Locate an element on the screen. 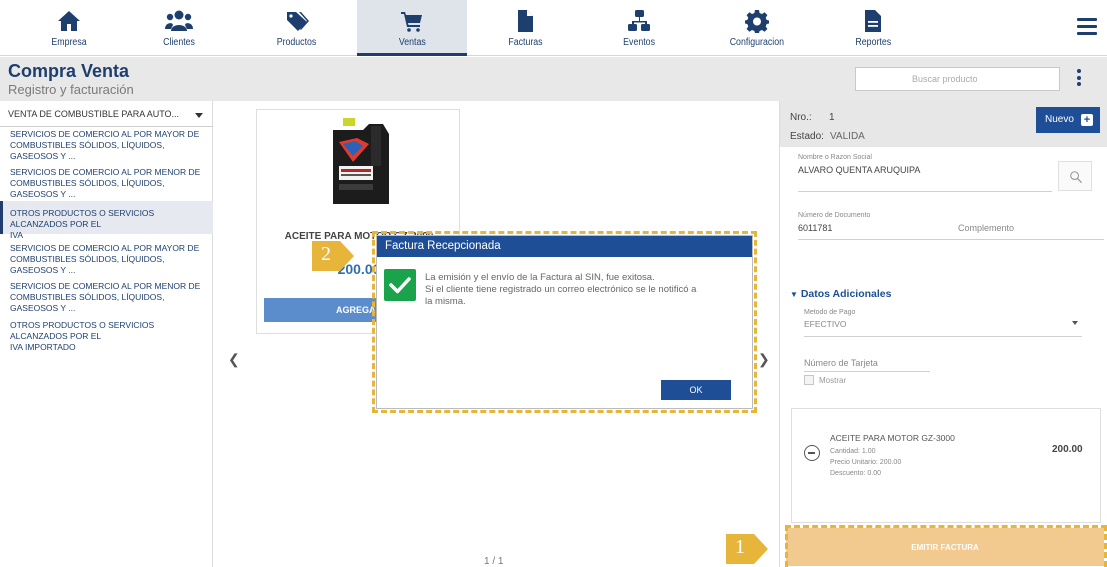 Image resolution: width=1107 pixels, height=567 pixels. search-input: Buscar producto is located at coordinates (957, 79).